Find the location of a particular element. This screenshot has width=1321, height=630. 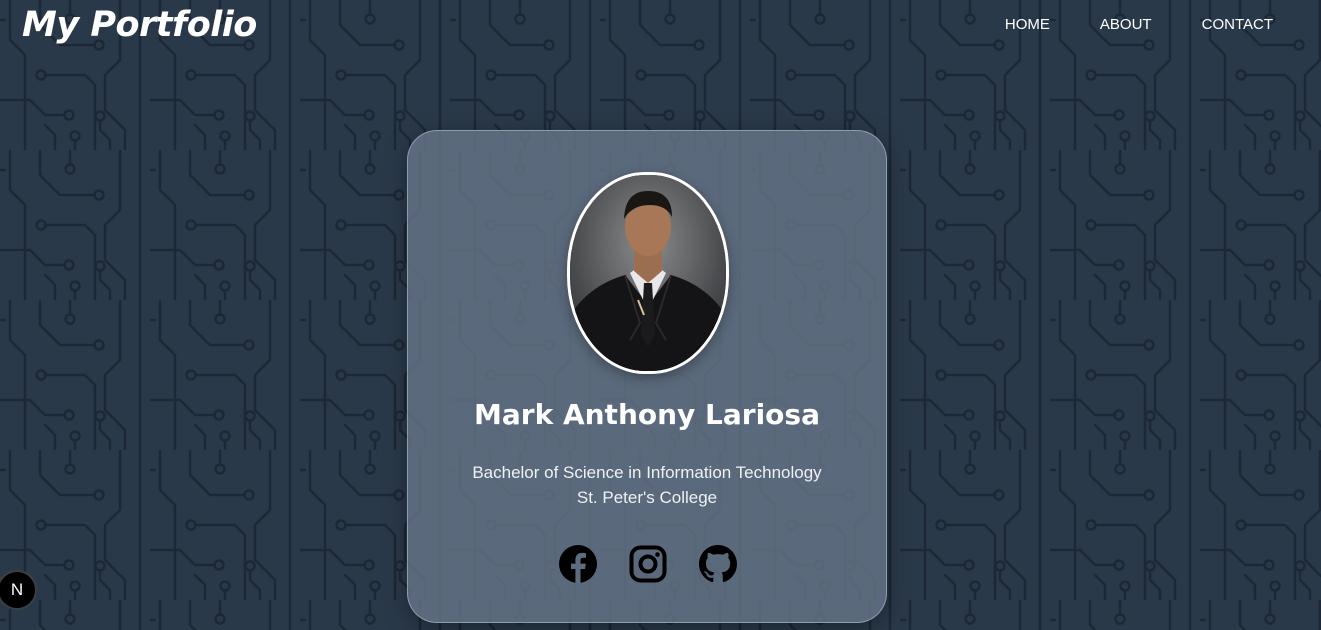

profile-school: St. Peter's College is located at coordinates (647, 497).